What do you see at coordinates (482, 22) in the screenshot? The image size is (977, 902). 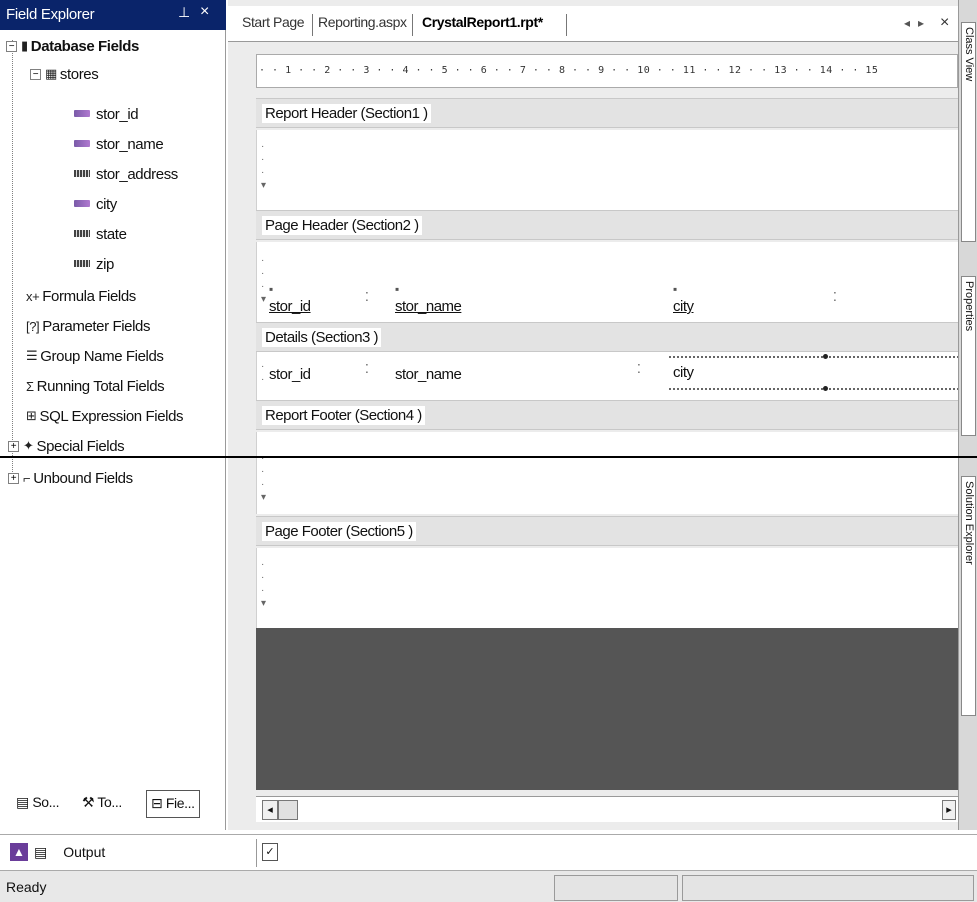 I see `tab-crystal-report: CrystalReport1.rpt*` at bounding box center [482, 22].